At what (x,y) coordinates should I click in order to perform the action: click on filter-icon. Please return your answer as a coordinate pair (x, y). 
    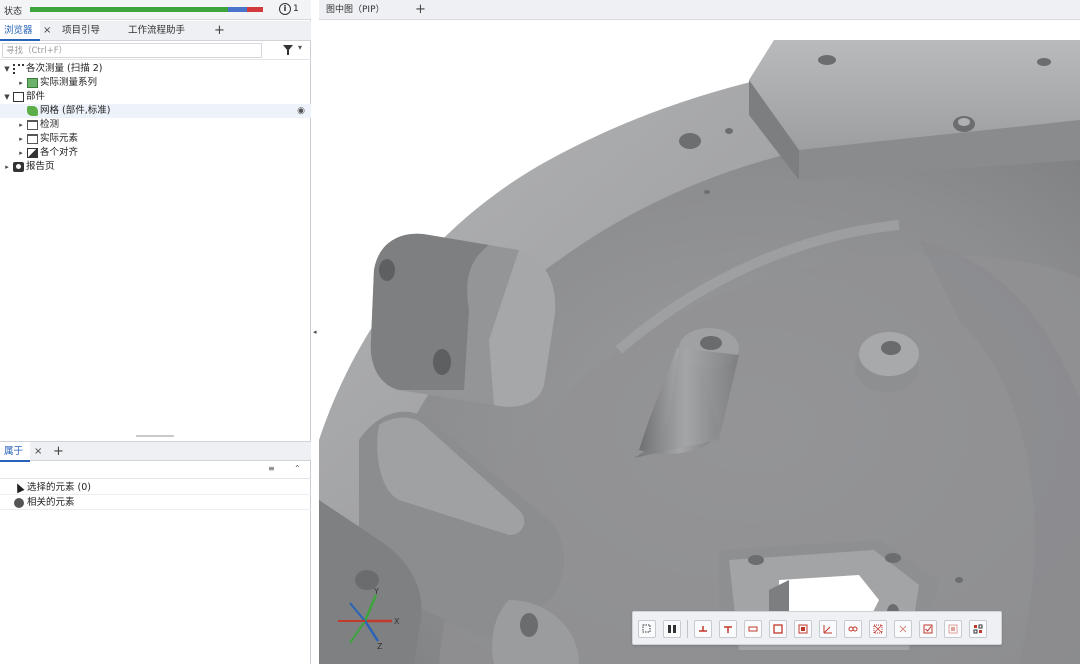
    Looking at the image, I should click on (288, 50).